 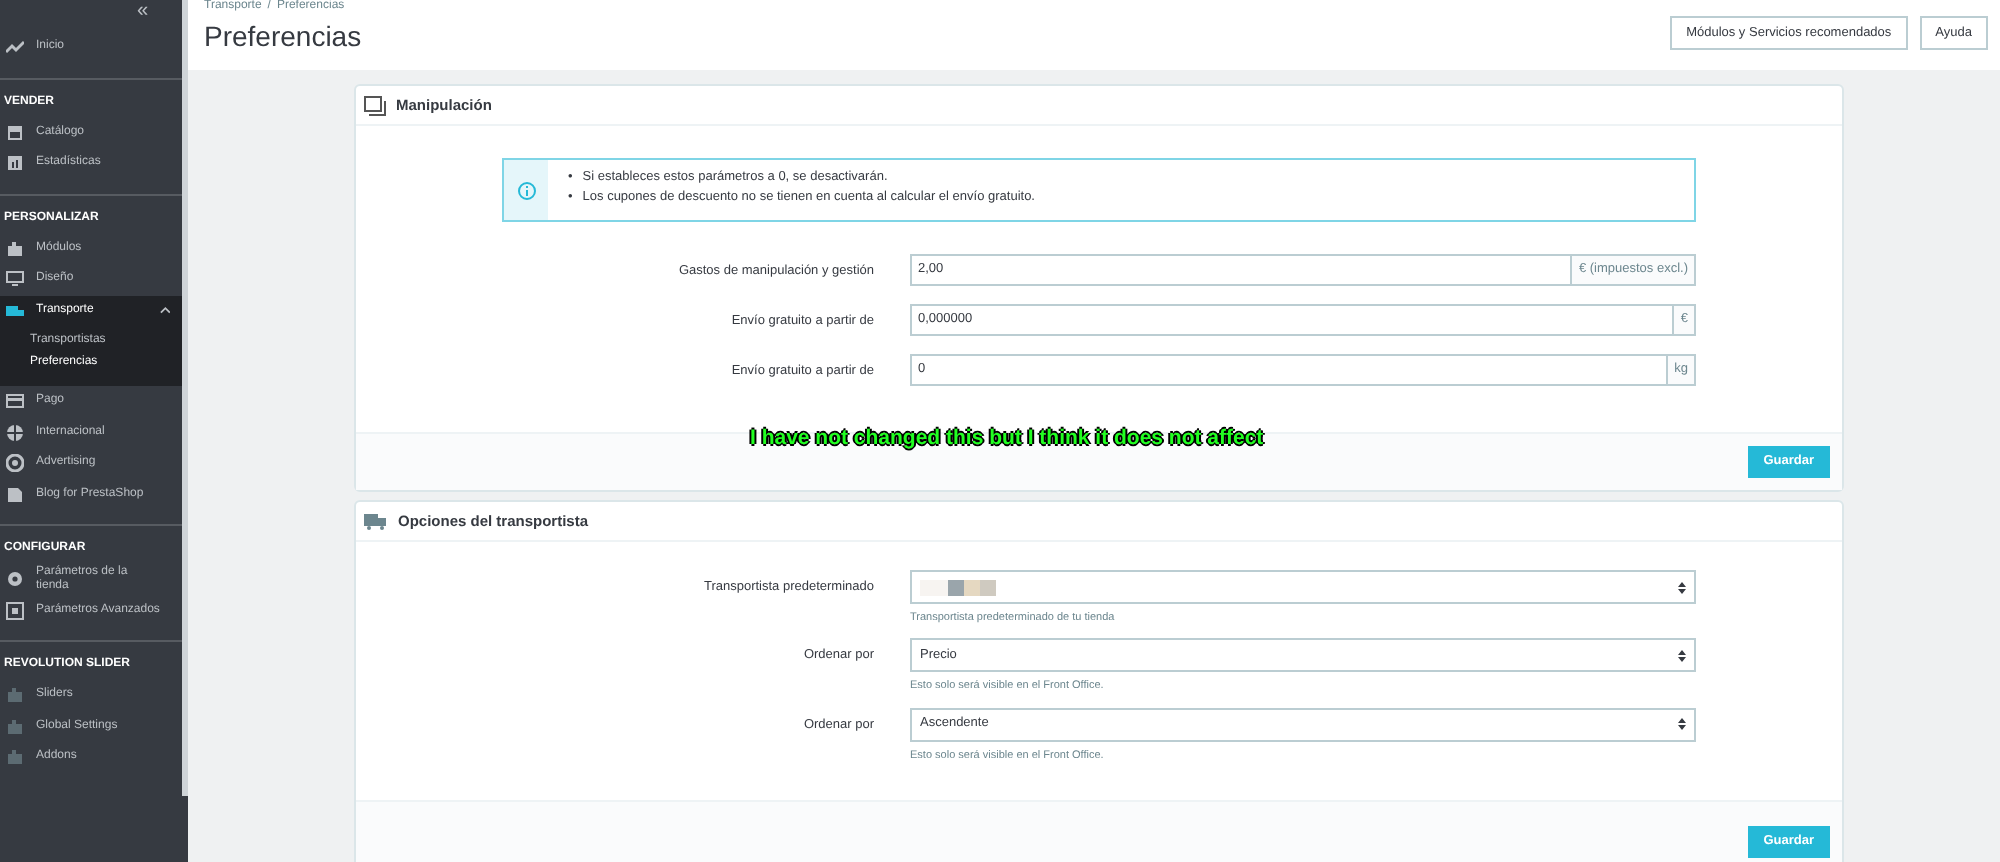 I want to click on store-icon, so click(x=15, y=132).